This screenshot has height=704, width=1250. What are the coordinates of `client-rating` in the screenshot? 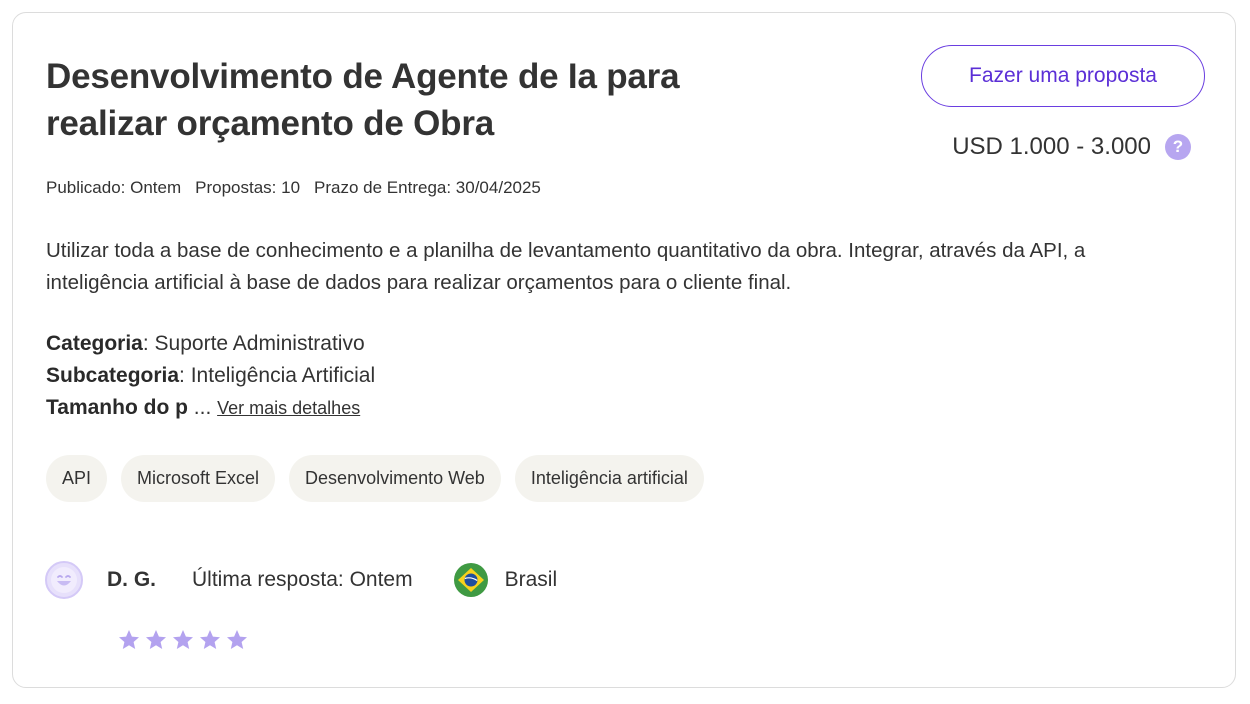 It's located at (183, 640).